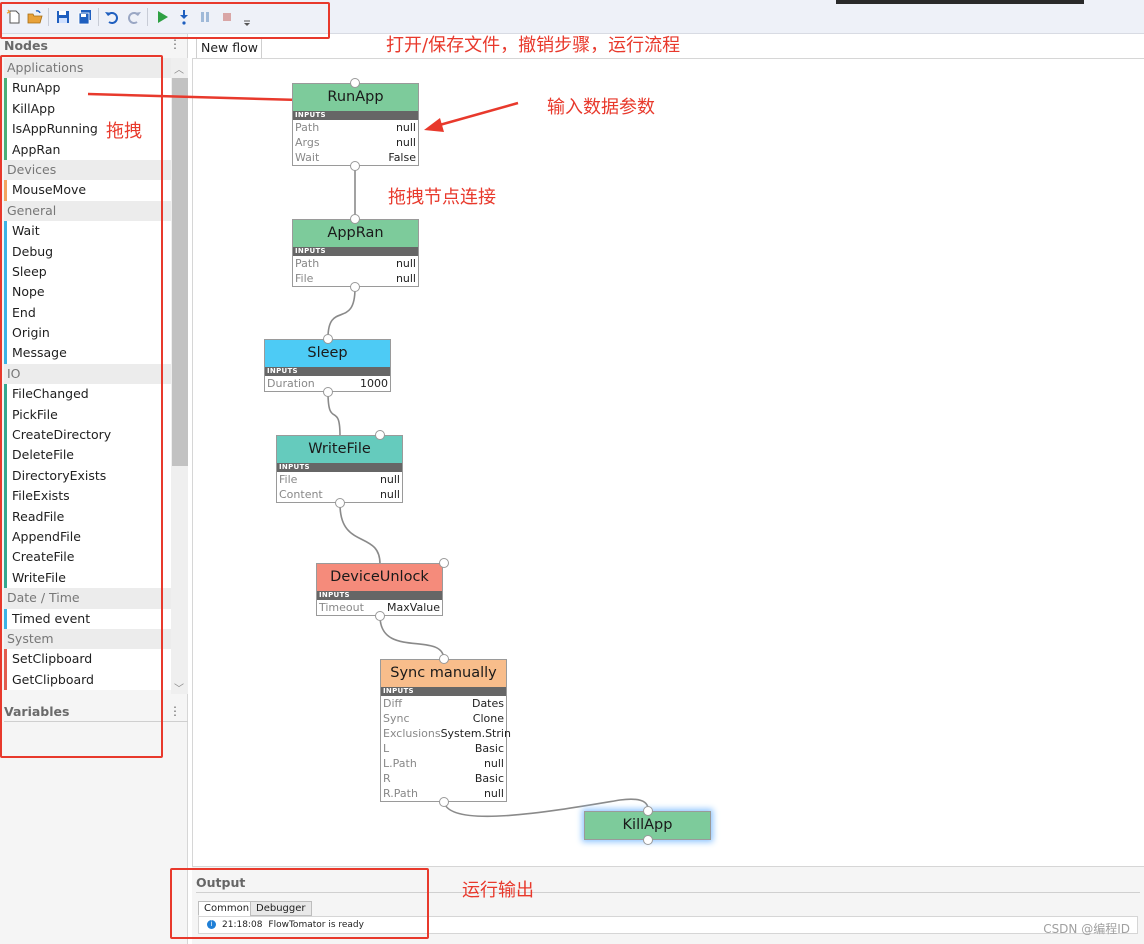 The width and height of the screenshot is (1144, 944). What do you see at coordinates (413, 607) in the screenshot?
I see `input-value: MaxValue` at bounding box center [413, 607].